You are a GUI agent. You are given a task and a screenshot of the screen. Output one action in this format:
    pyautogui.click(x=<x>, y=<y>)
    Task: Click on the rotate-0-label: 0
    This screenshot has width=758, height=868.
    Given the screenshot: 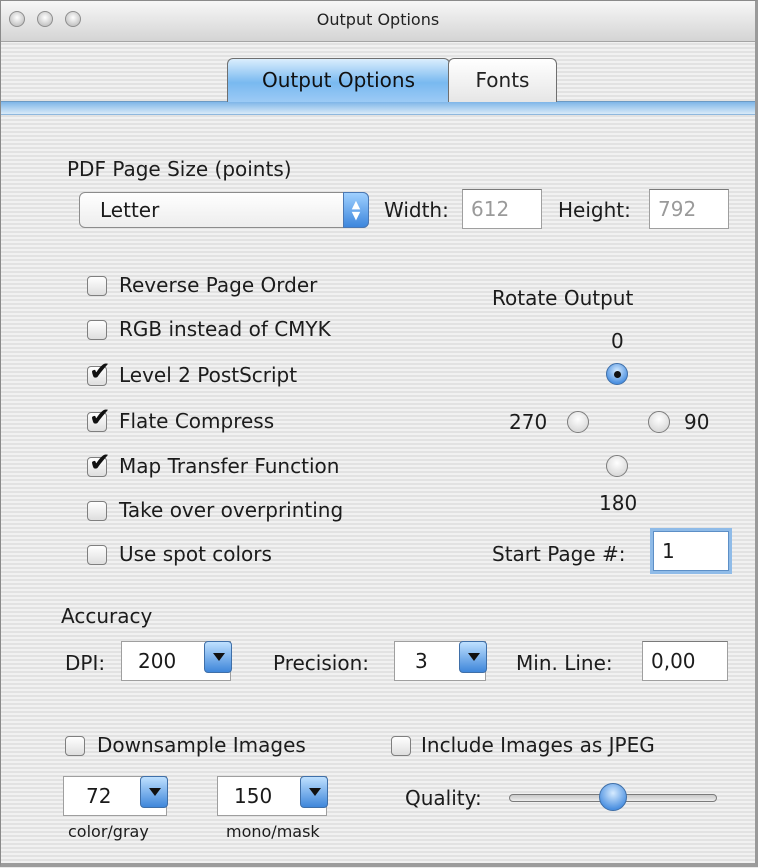 What is the action you would take?
    pyautogui.click(x=617, y=341)
    